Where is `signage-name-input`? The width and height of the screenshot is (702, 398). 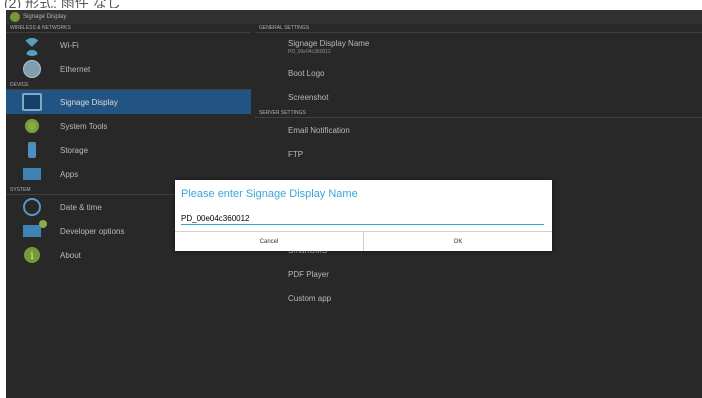 signage-name-input is located at coordinates (362, 218).